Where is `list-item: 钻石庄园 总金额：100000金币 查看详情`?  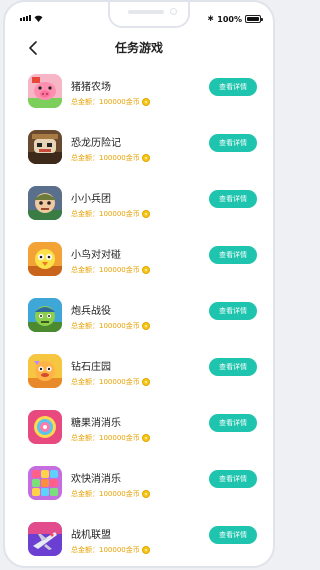 list-item: 钻石庄园 总金额：100000金币 查看详情 is located at coordinates (139, 382).